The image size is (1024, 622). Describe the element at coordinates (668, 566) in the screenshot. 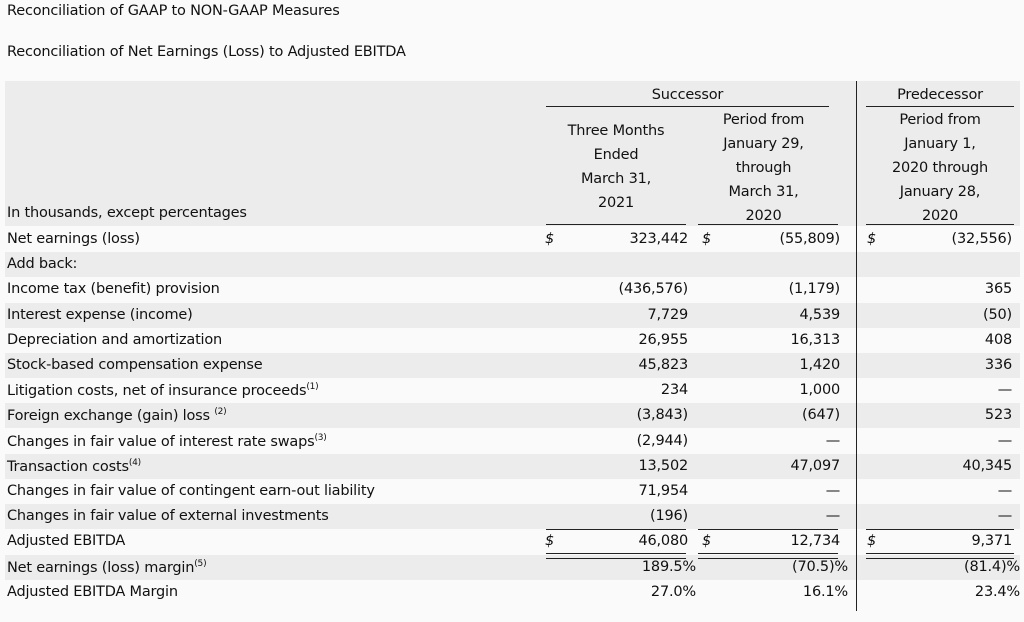

I see `value-cell-1: 189.5%` at that location.